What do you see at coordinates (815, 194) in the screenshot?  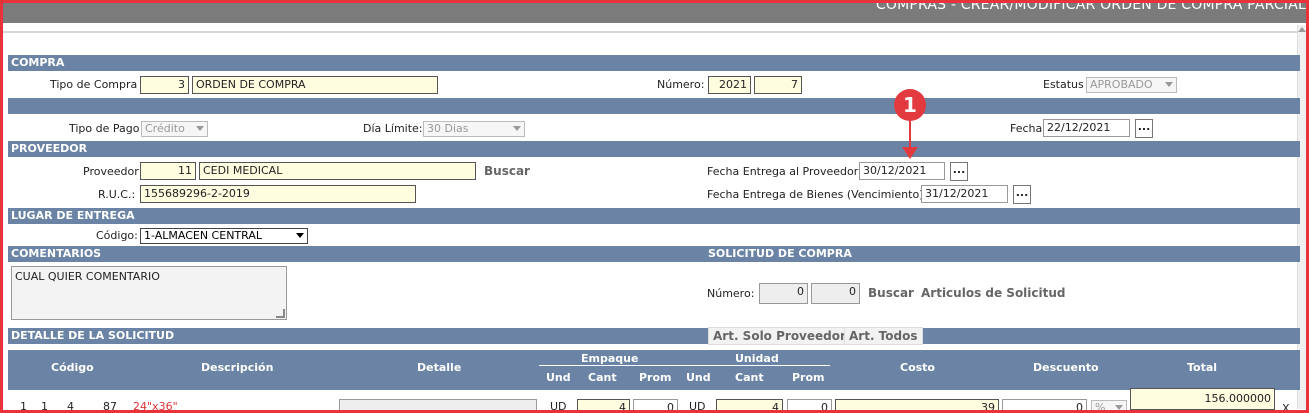 I see `fecha-bienes-label: Fecha Entrega de Bienes (Vencimiento)` at bounding box center [815, 194].